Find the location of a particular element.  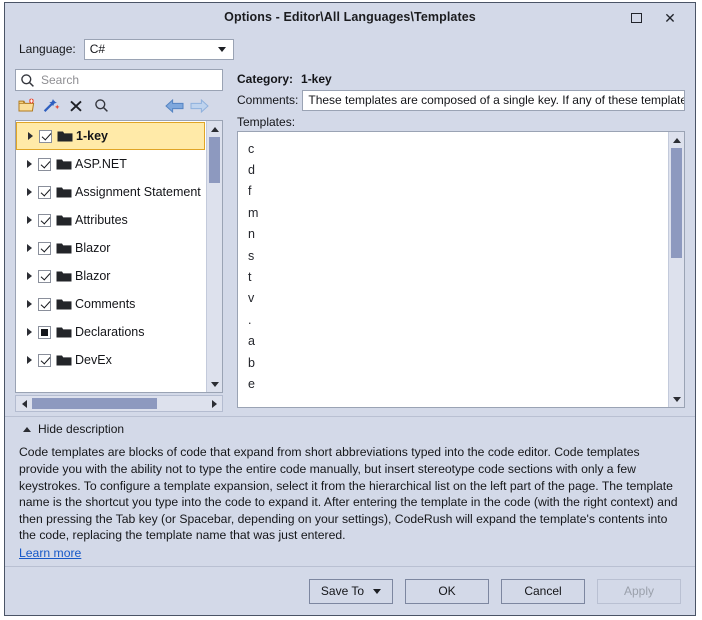

tree-hscroll-track is located at coordinates (119, 403).